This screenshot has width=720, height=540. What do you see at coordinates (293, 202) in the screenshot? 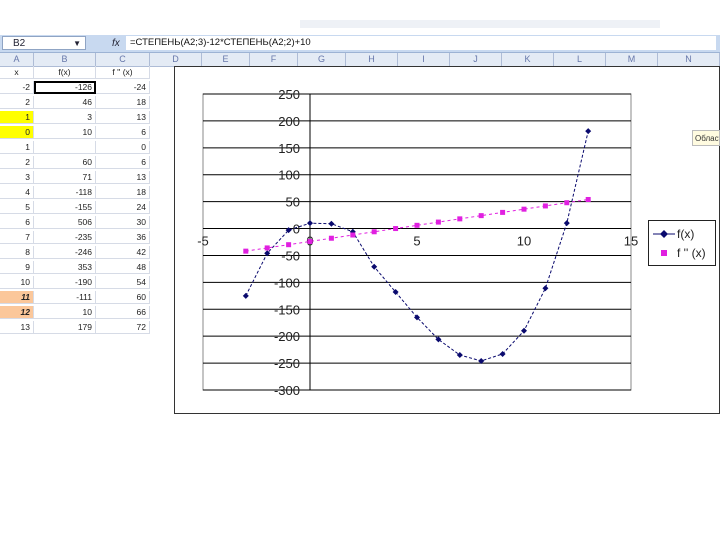
I see `y-tick-label: 50` at bounding box center [293, 202].